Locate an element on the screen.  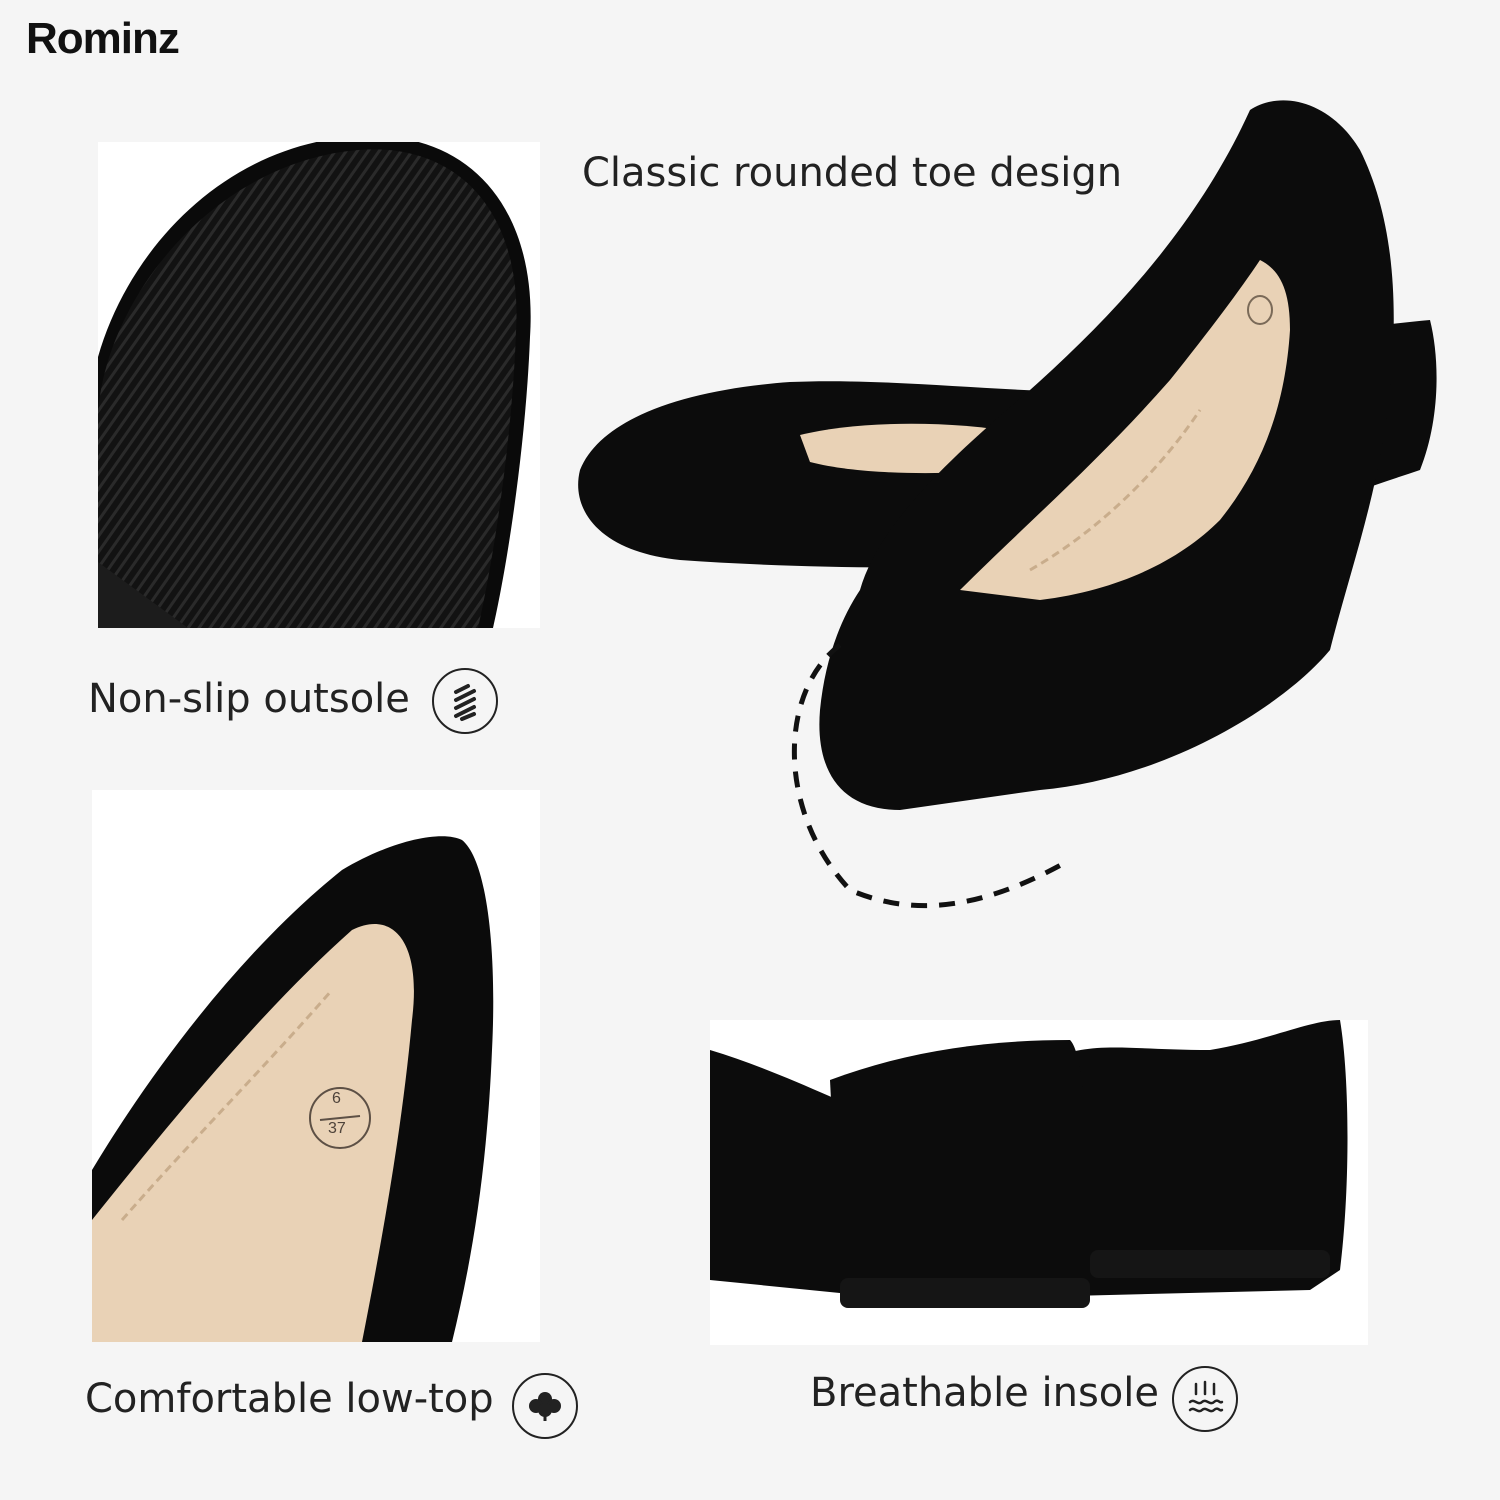
feature-comfort-label: Comfortable low-top is located at coordinates (289, 1399).